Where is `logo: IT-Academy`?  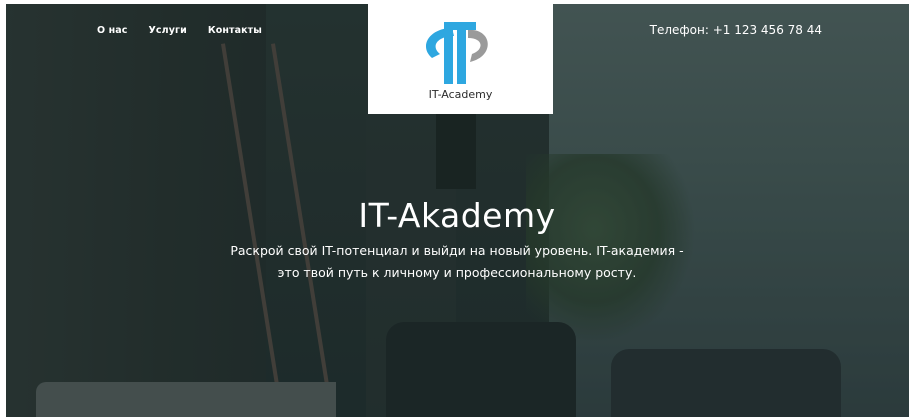
logo: IT-Academy is located at coordinates (460, 59).